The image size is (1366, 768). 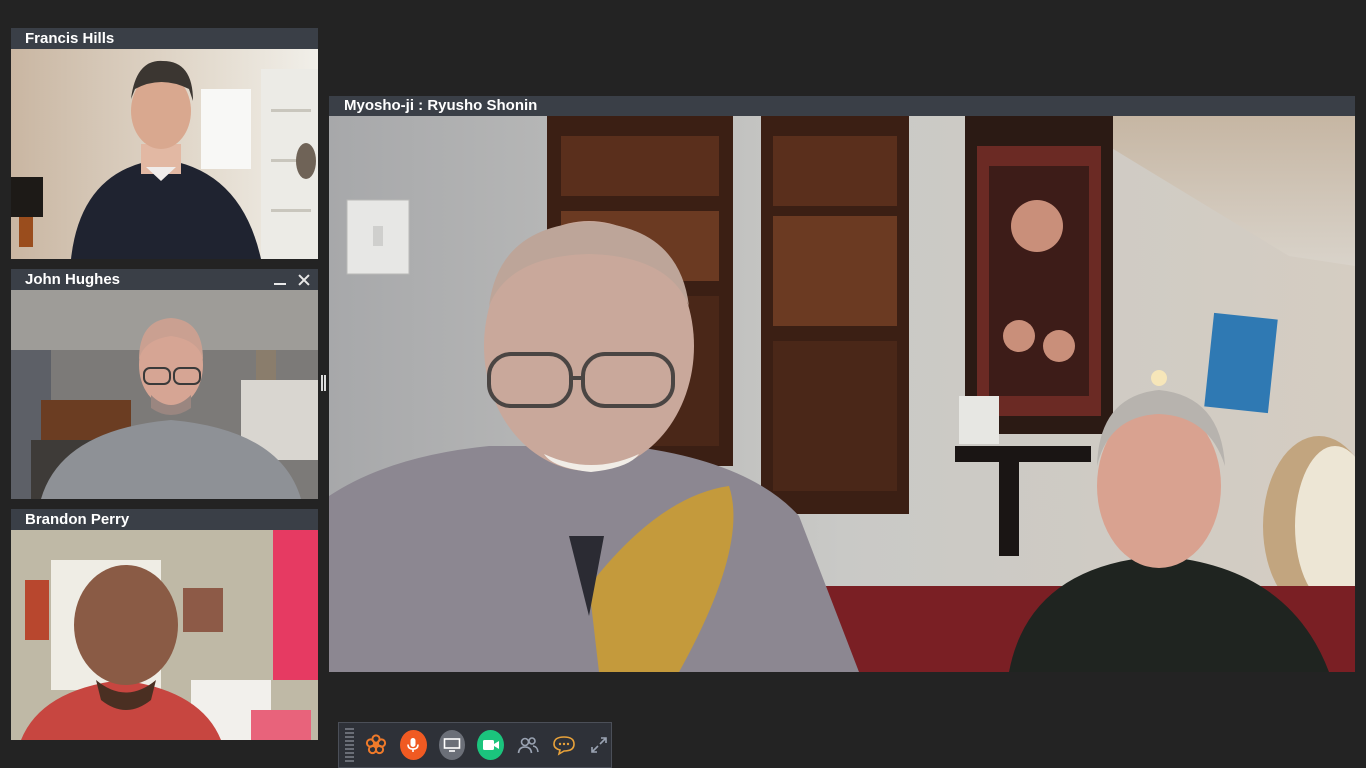 What do you see at coordinates (69, 38) in the screenshot?
I see `participant-name: Francis Hills` at bounding box center [69, 38].